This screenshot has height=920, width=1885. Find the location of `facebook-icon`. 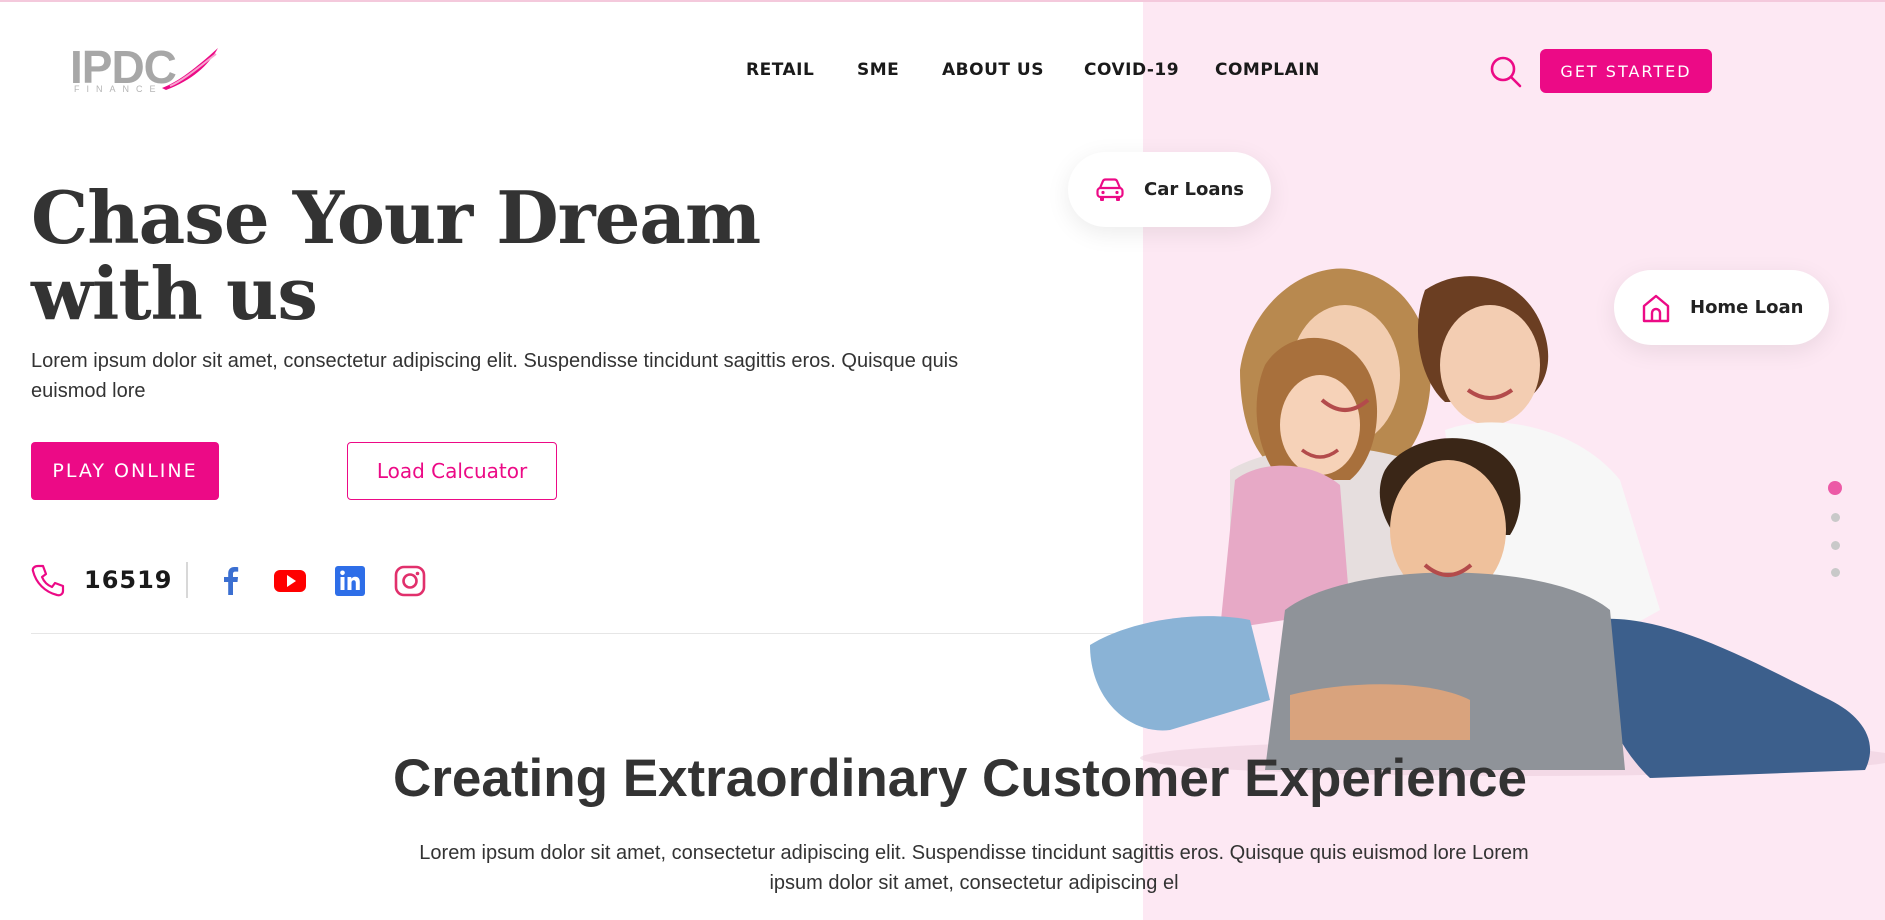

facebook-icon is located at coordinates (231, 581).